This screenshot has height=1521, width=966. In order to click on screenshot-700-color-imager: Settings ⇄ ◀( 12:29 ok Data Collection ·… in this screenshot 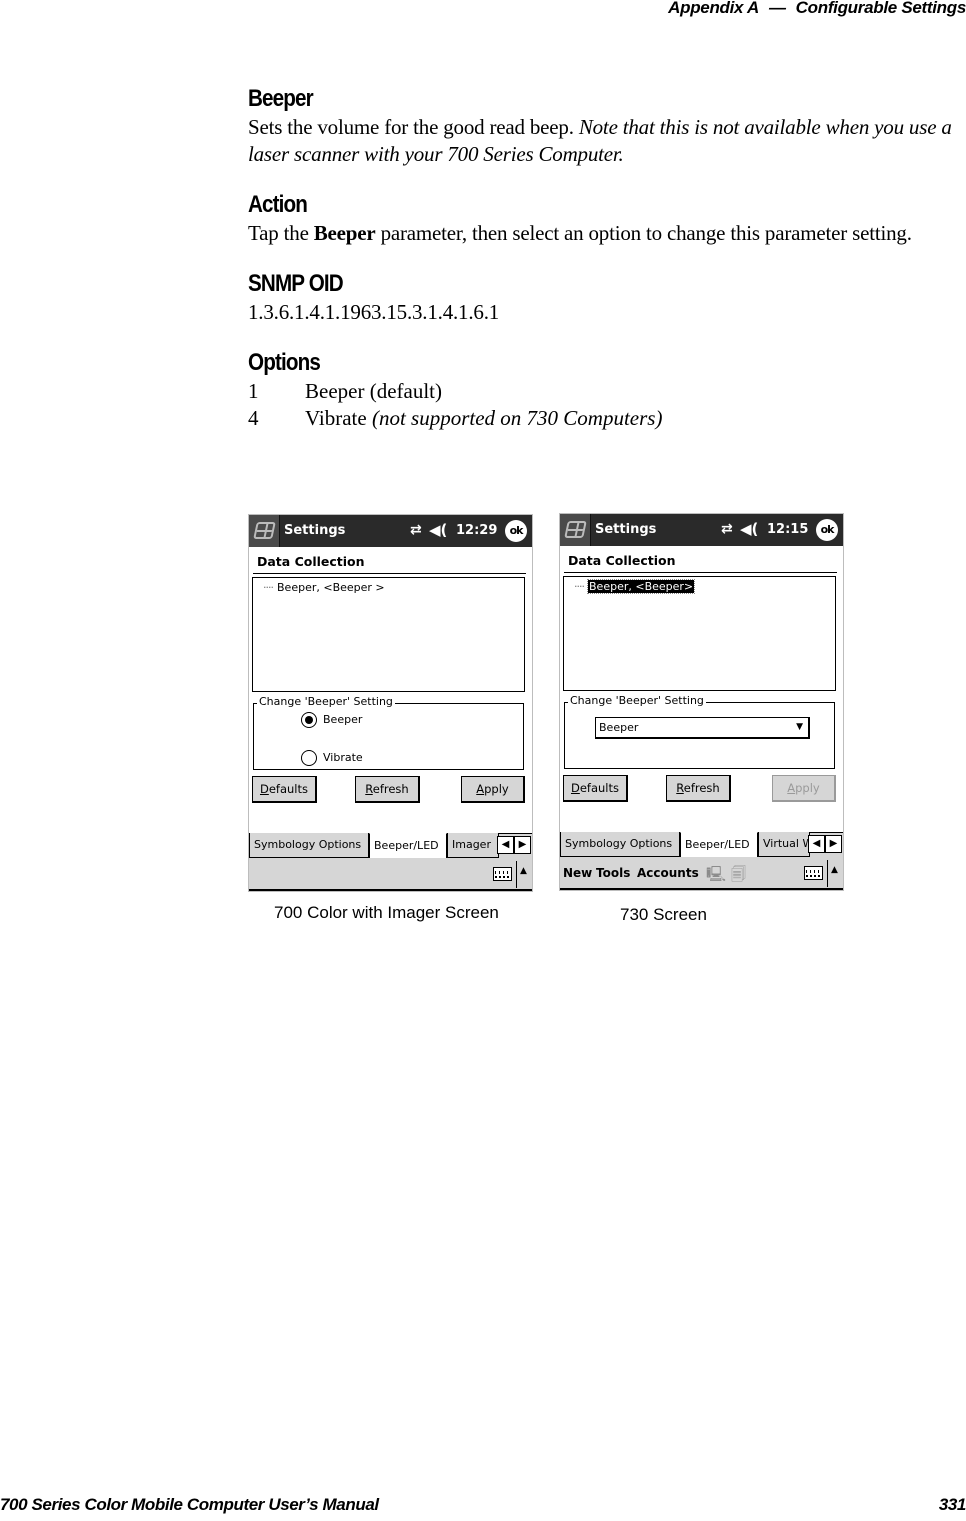, I will do `click(390, 703)`.